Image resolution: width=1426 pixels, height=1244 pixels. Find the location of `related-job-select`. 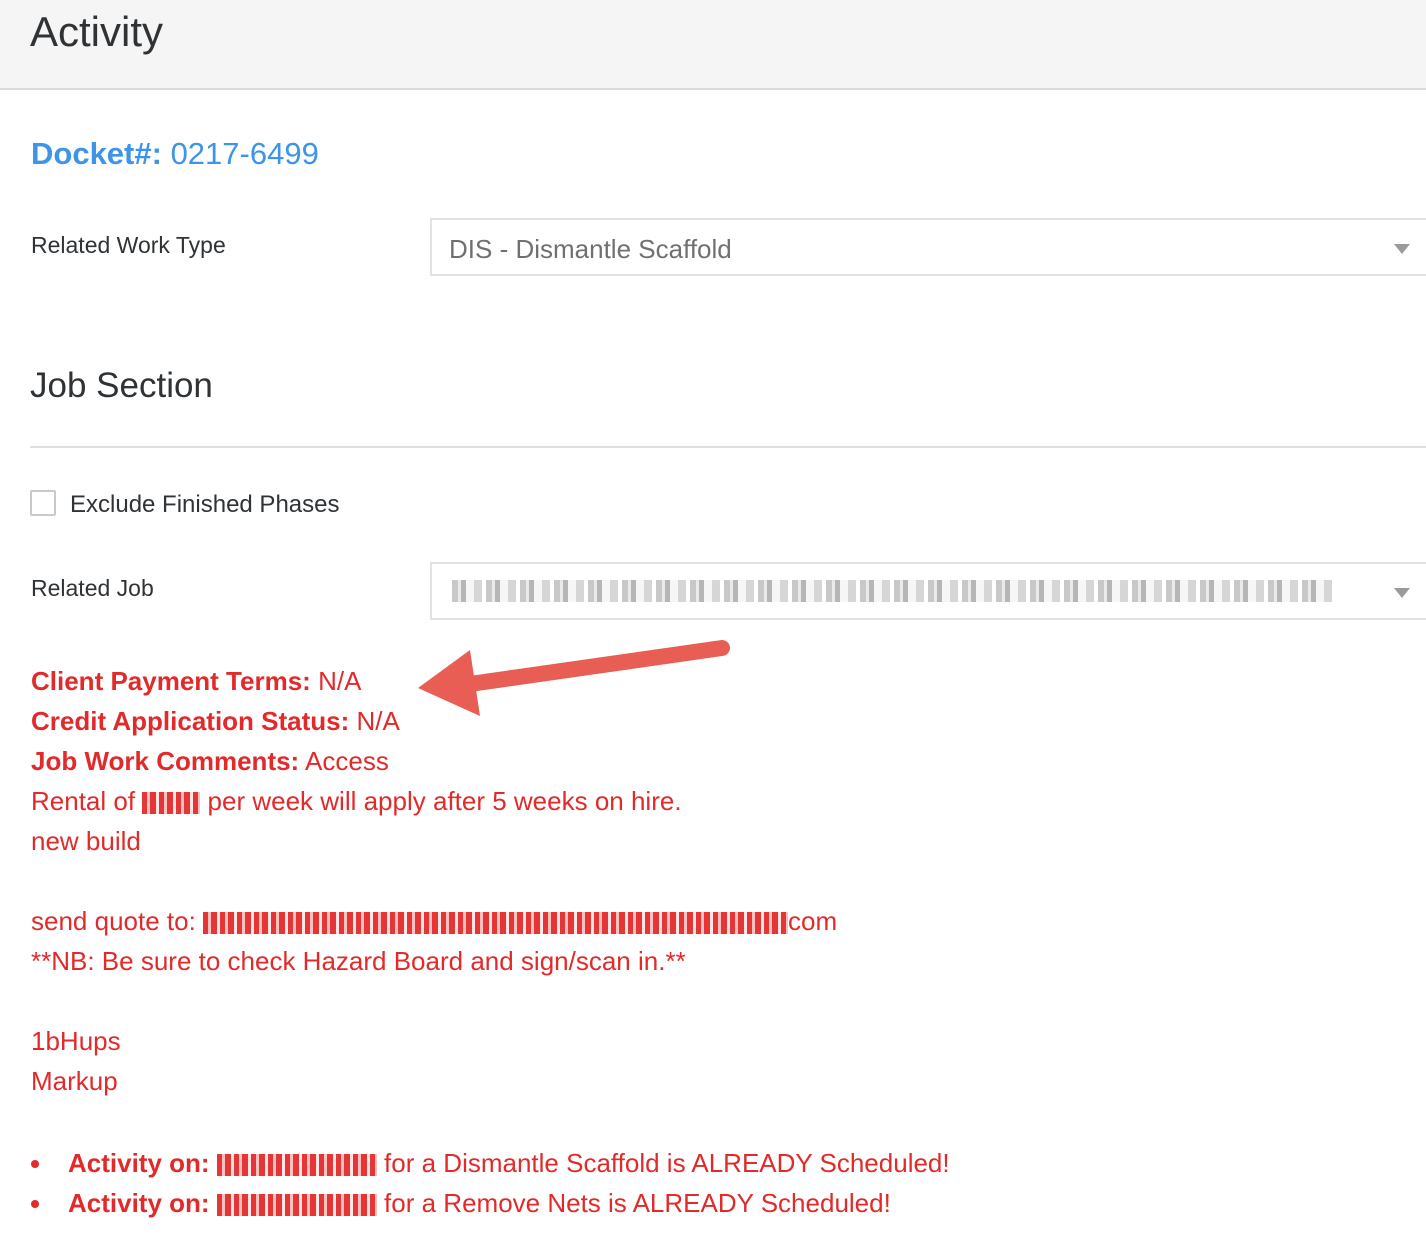

related-job-select is located at coordinates (928, 591).